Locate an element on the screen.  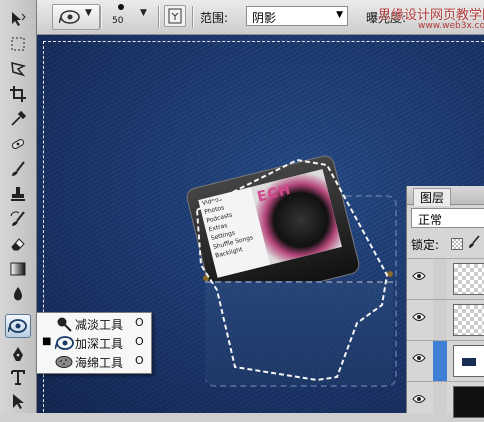
gradient-icon is located at coordinates (18, 269).